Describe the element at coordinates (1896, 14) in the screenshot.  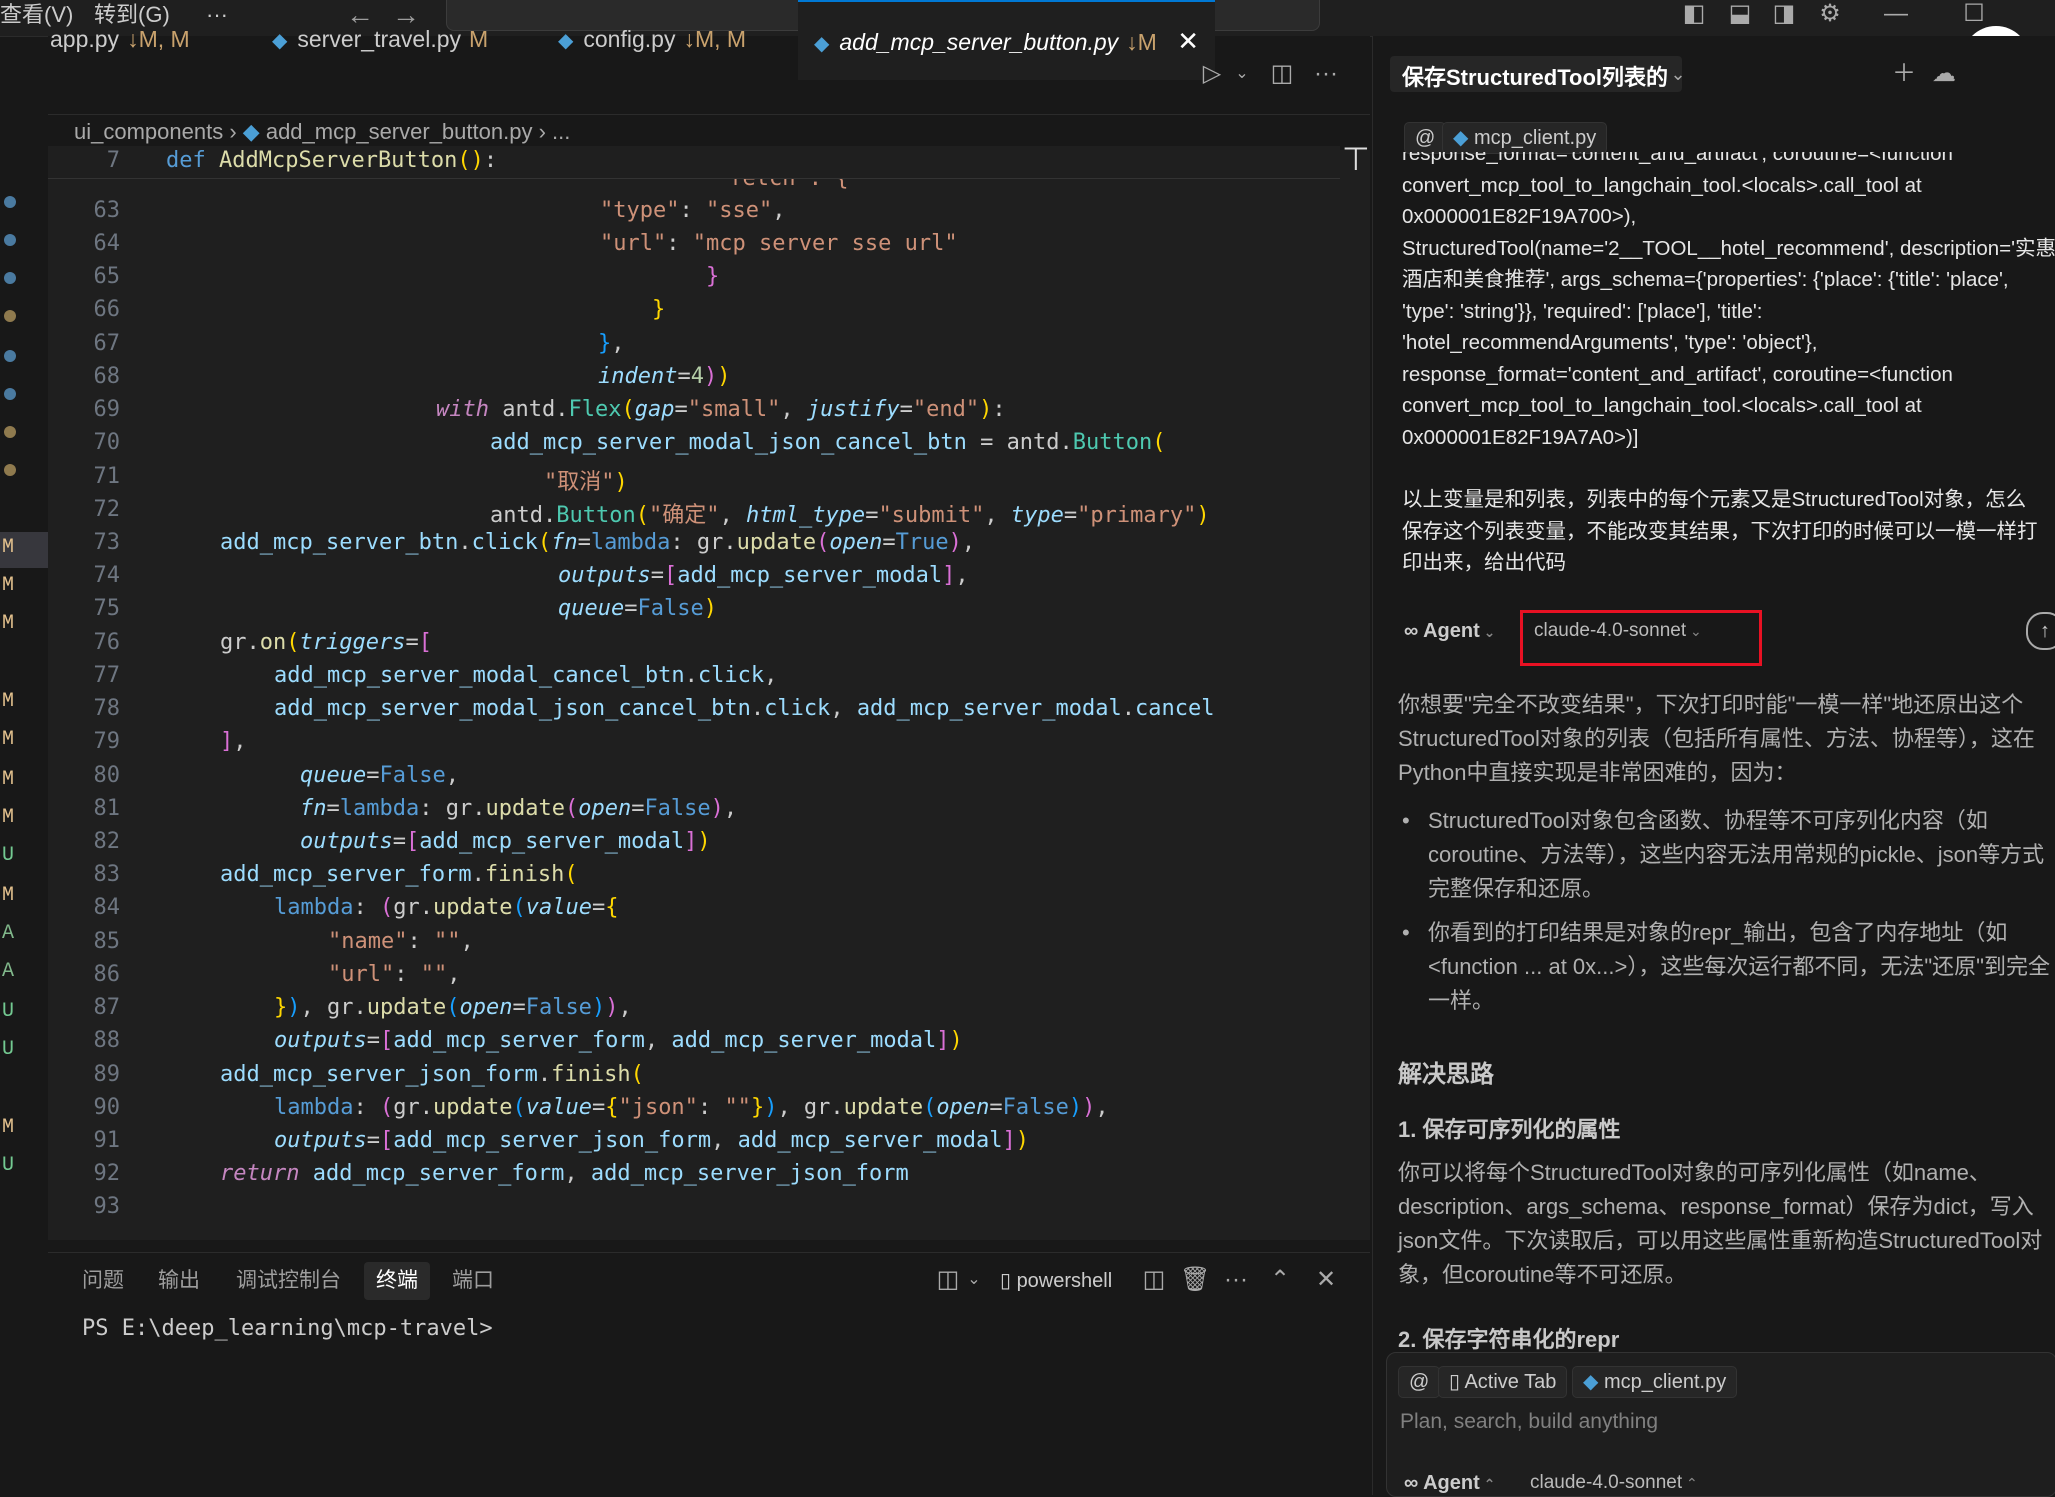
I see `minimize-icon: —` at that location.